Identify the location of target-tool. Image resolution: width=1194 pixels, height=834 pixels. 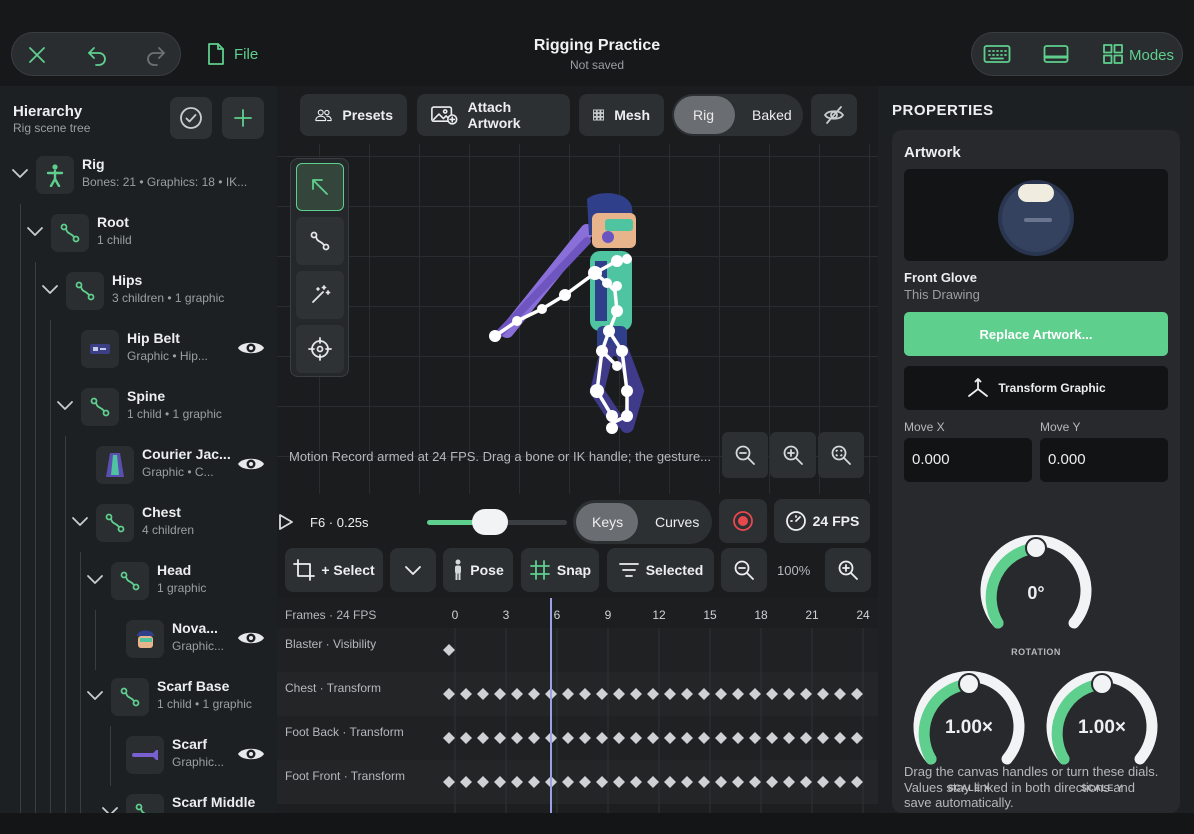
(320, 349).